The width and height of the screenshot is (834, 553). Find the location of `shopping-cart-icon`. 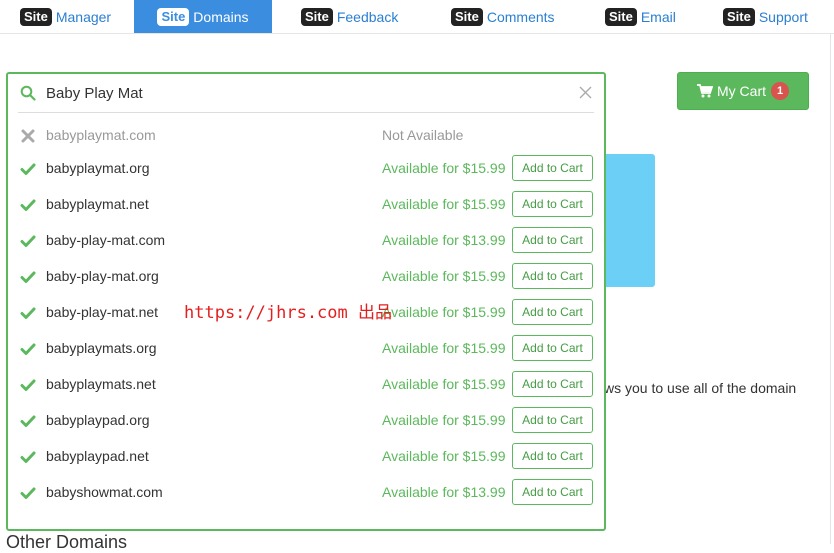

shopping-cart-icon is located at coordinates (705, 91).